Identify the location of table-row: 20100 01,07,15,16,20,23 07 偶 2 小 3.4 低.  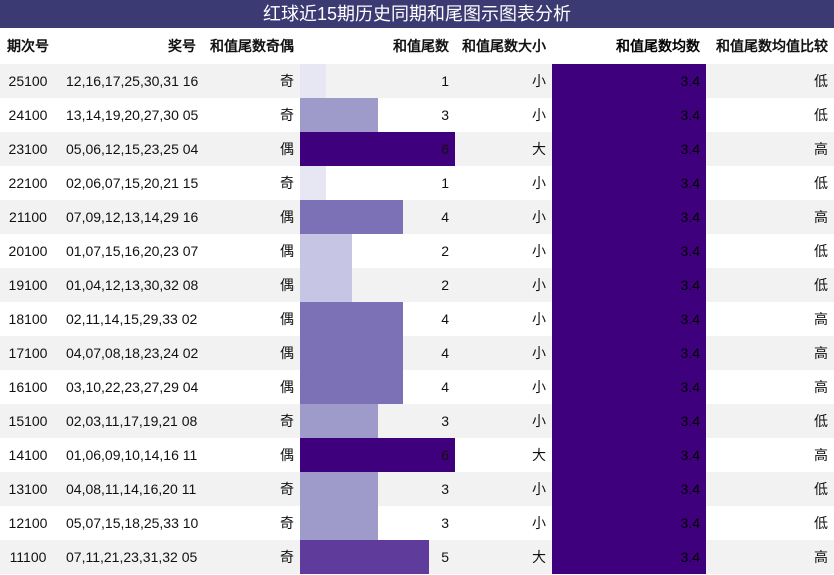
(417, 251).